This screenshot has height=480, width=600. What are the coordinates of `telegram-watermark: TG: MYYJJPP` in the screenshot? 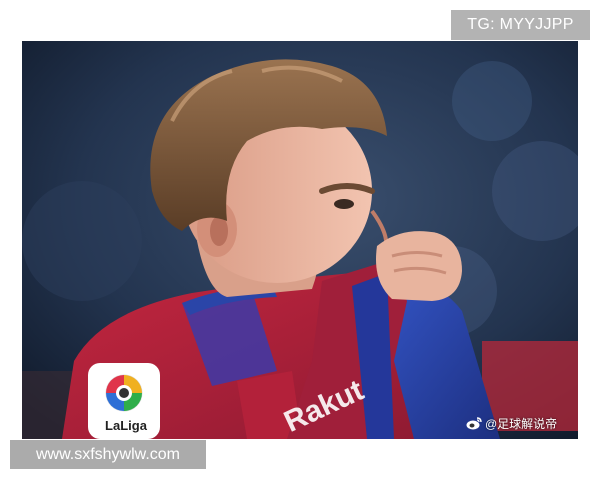 It's located at (520, 25).